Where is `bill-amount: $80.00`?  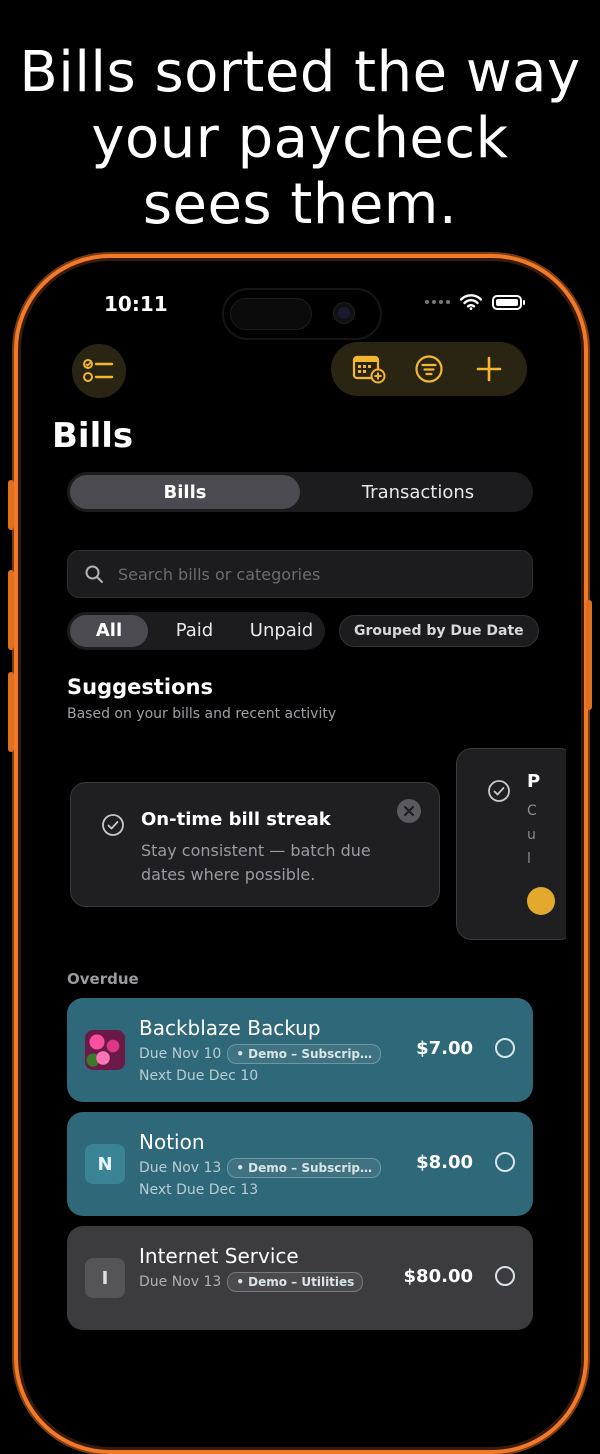
bill-amount: $80.00 is located at coordinates (438, 1276).